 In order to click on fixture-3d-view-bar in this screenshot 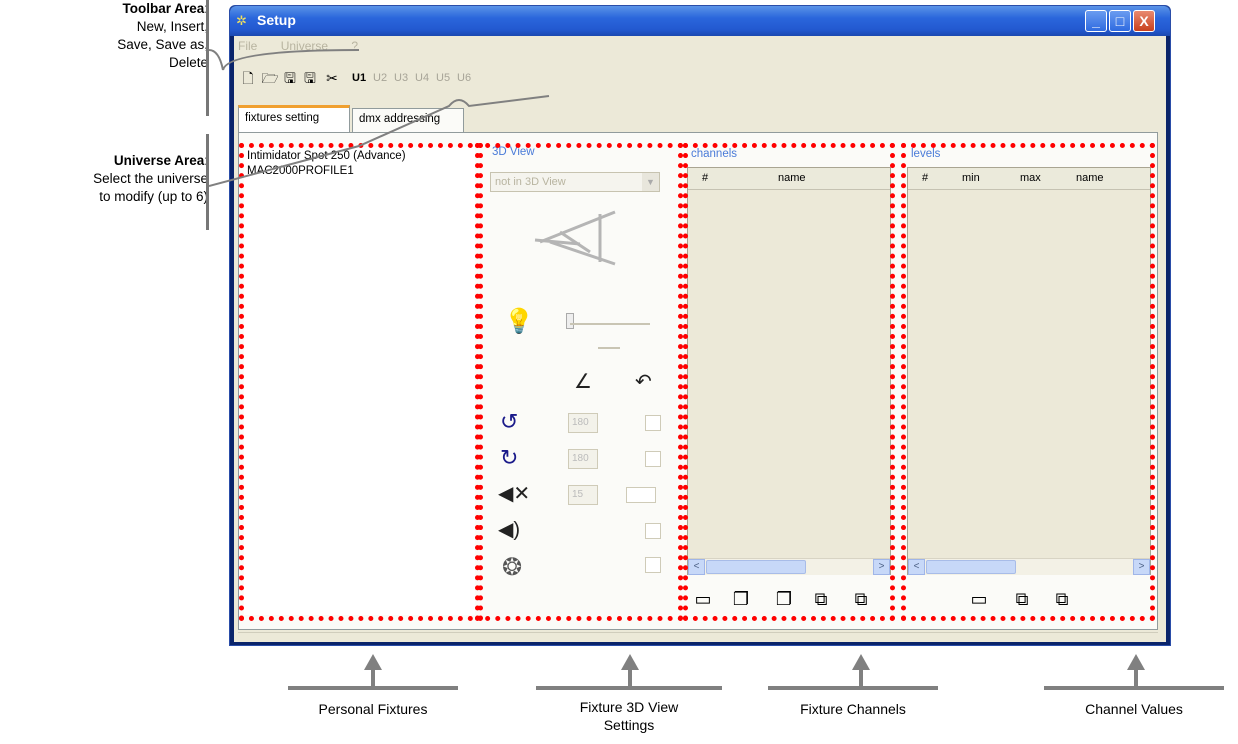, I will do `click(629, 688)`.